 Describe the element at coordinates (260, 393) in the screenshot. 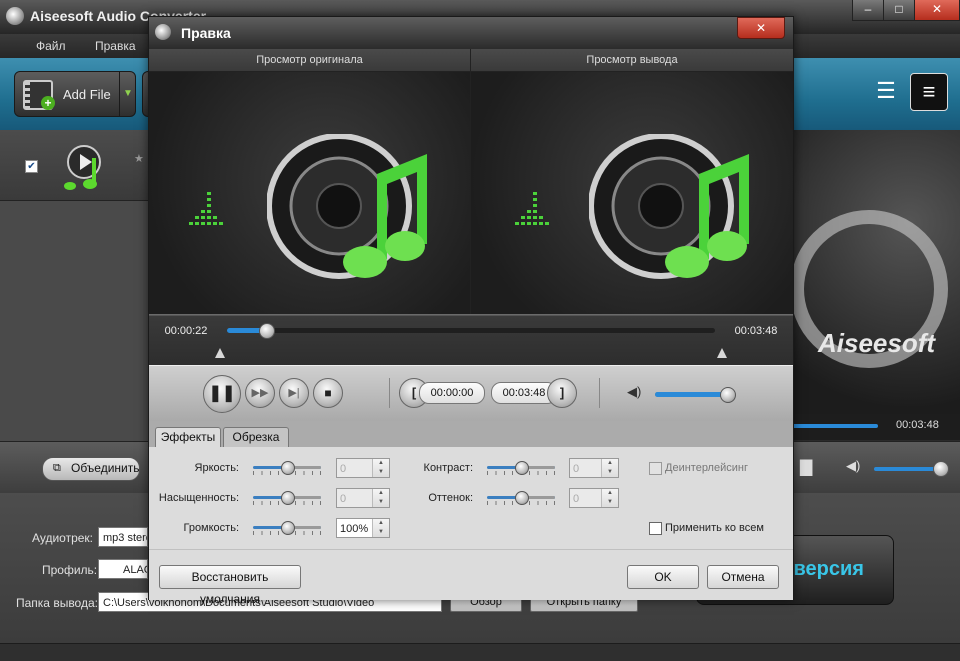

I see `fast-forward-icon: ▶▶` at that location.